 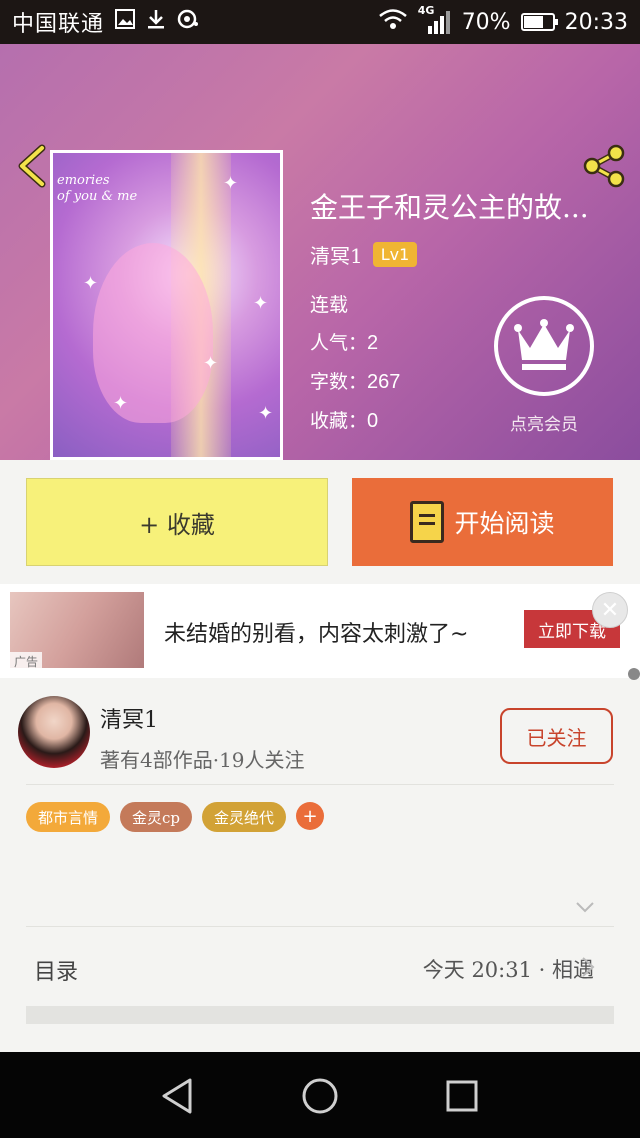 I want to click on author-name: 清冥1, so click(x=336, y=254).